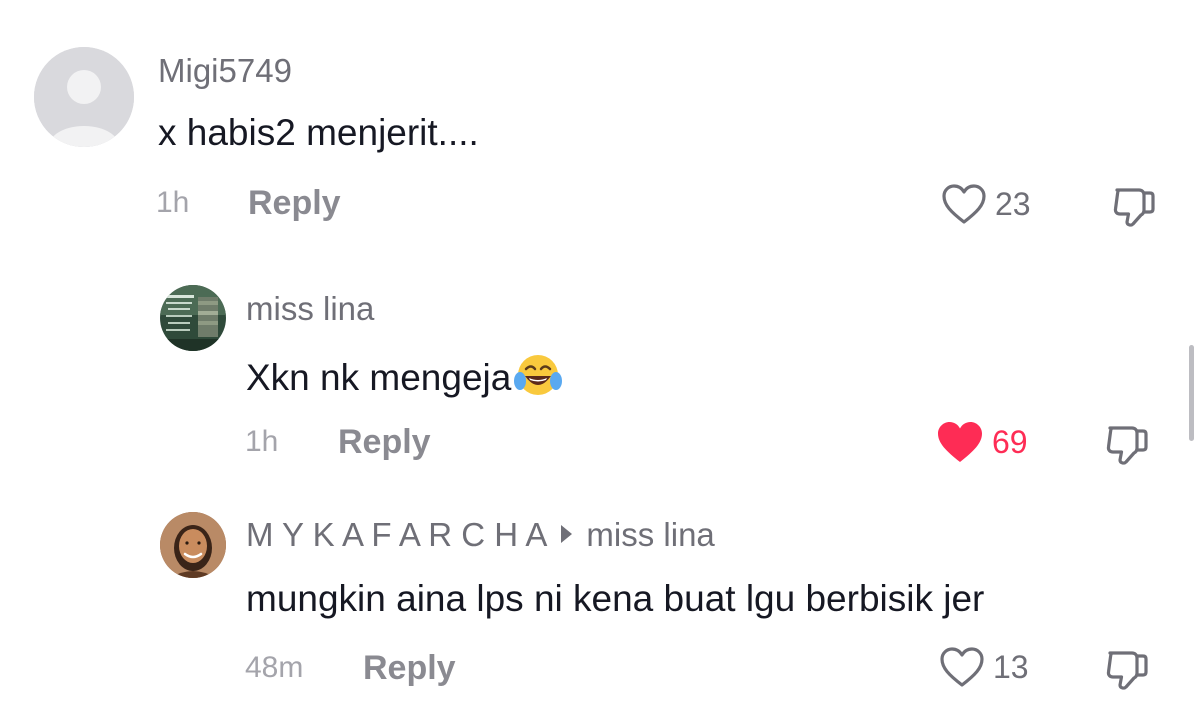 The width and height of the screenshot is (1200, 705). I want to click on reply-to-username: miss lina, so click(650, 534).